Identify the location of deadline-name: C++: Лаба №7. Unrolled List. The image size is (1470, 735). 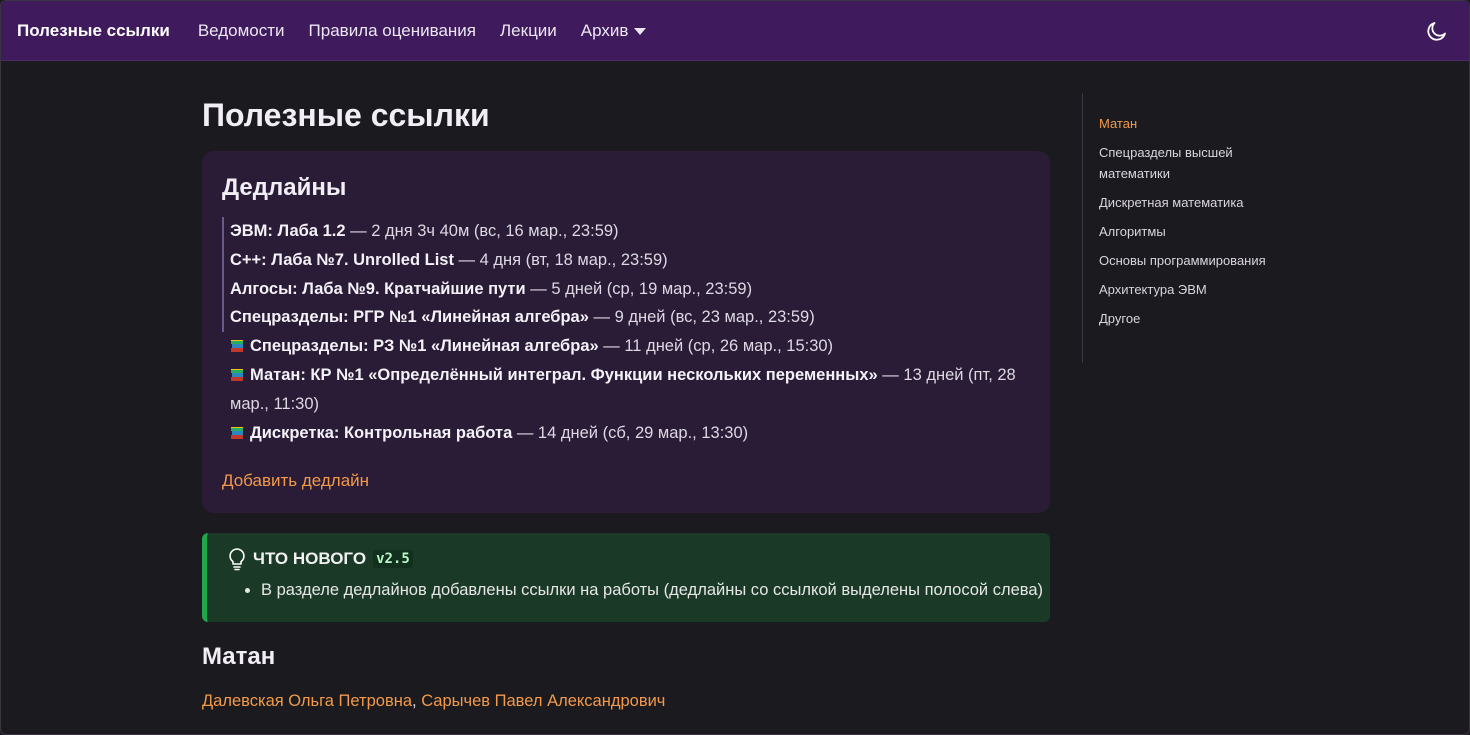
(342, 260).